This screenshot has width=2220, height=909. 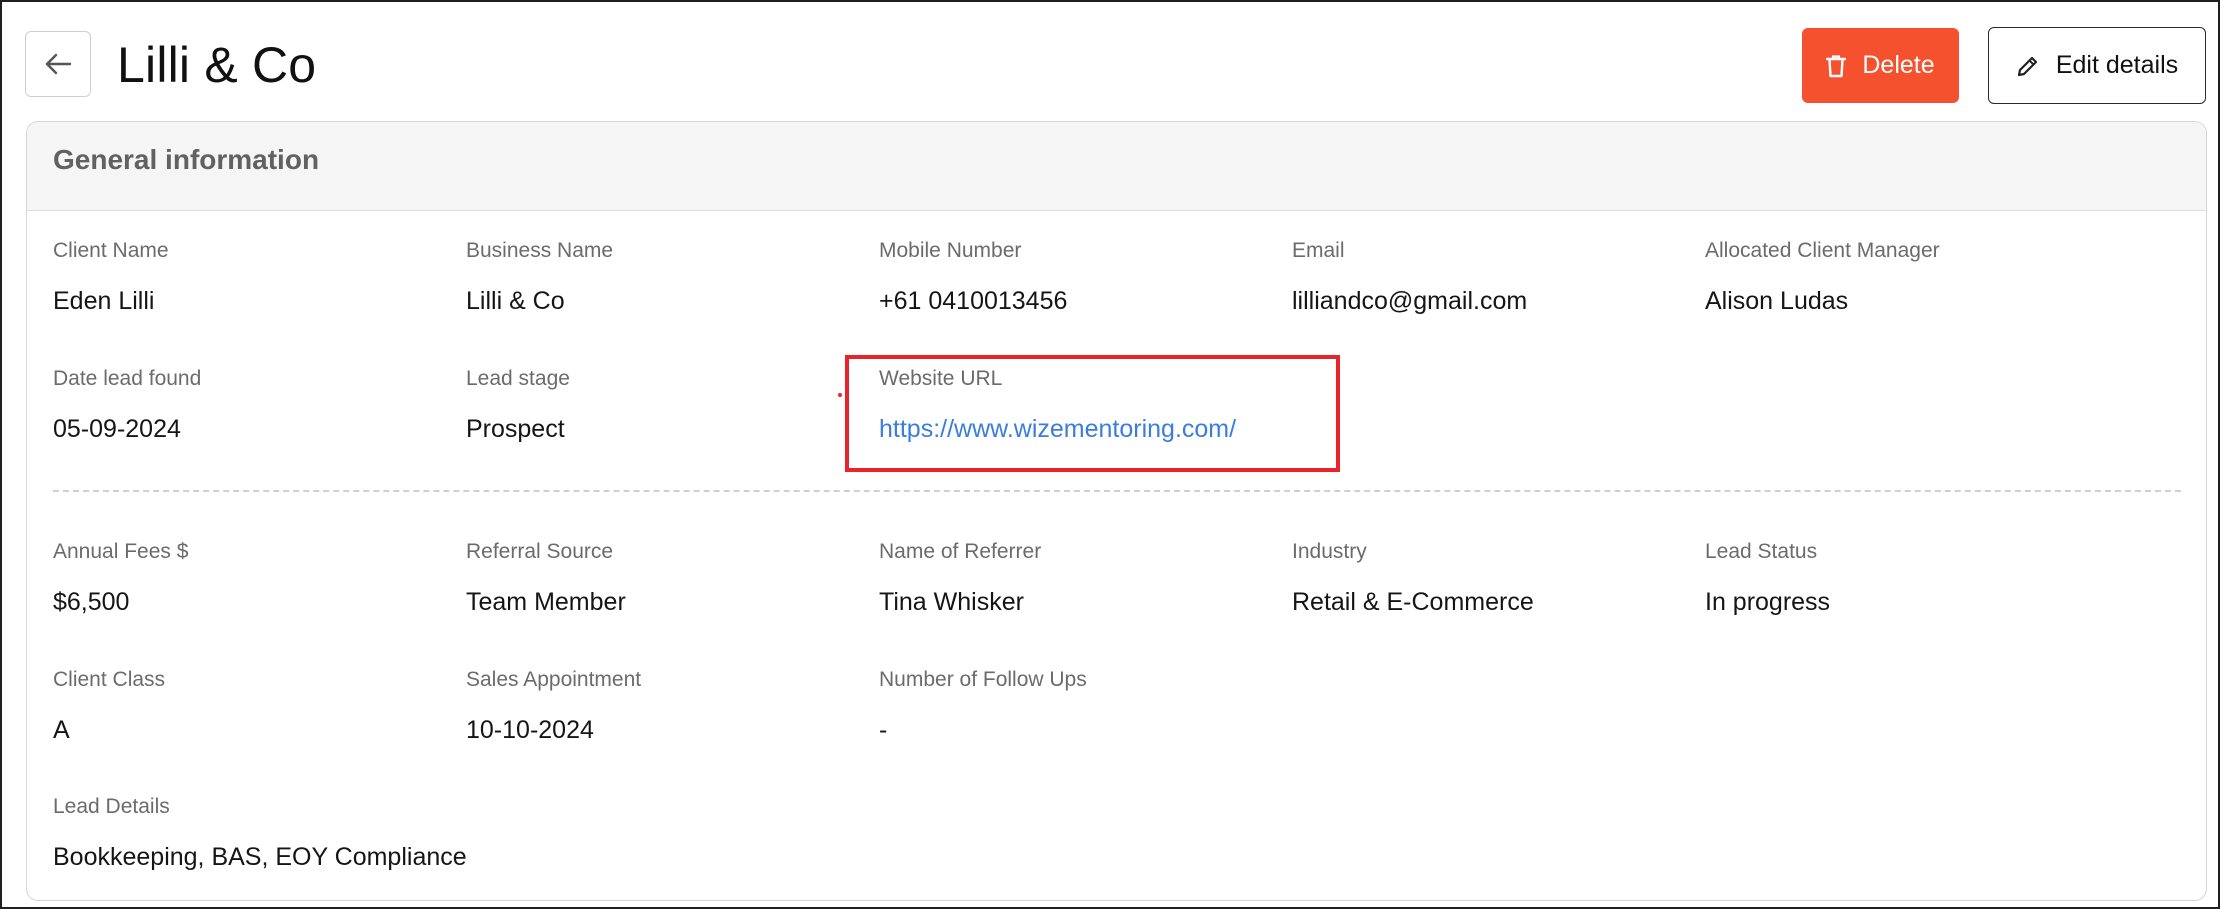 What do you see at coordinates (1761, 551) in the screenshot?
I see `field-label: Lead Status` at bounding box center [1761, 551].